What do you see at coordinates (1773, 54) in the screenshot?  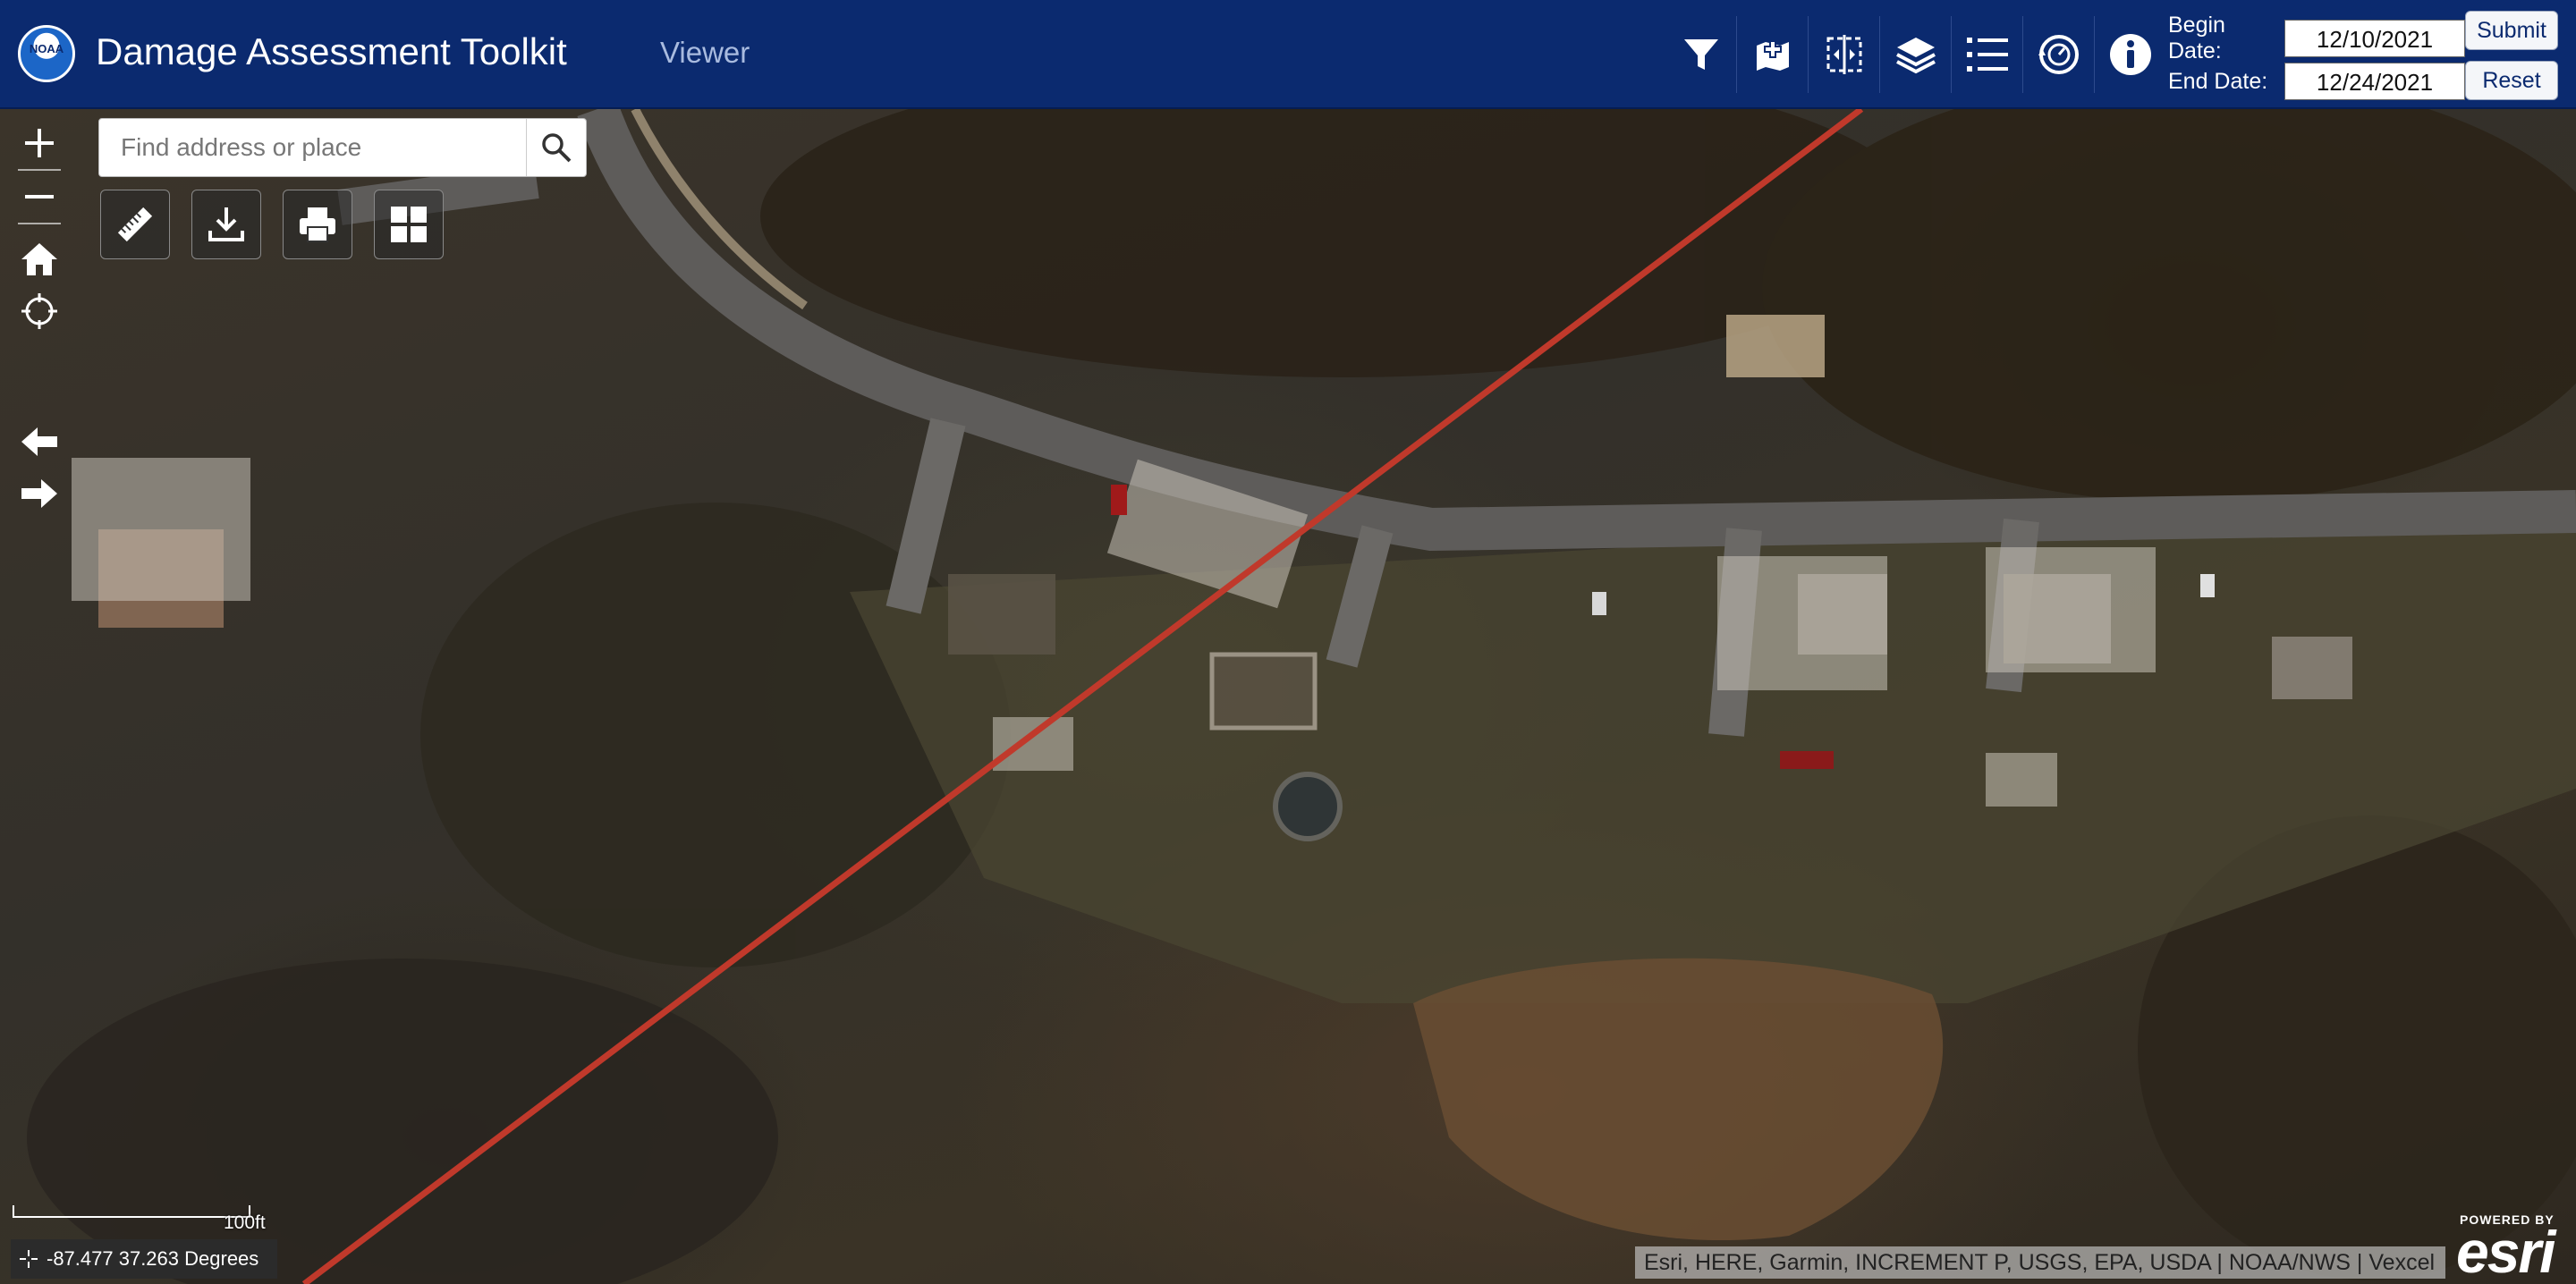 I see `add-report-icon` at bounding box center [1773, 54].